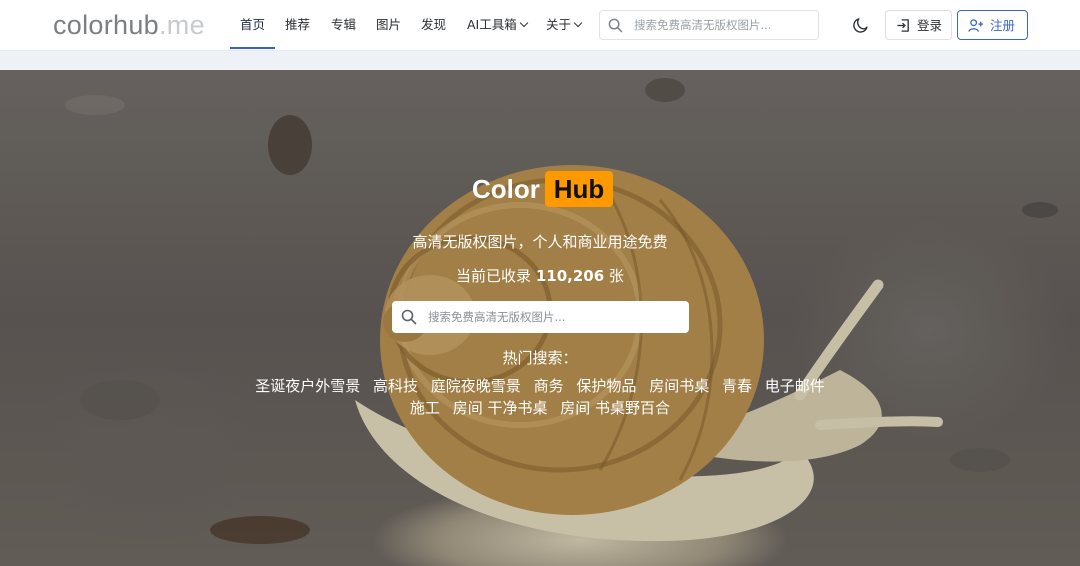  I want to click on hot-tag: 房间 书桌野百合, so click(615, 408).